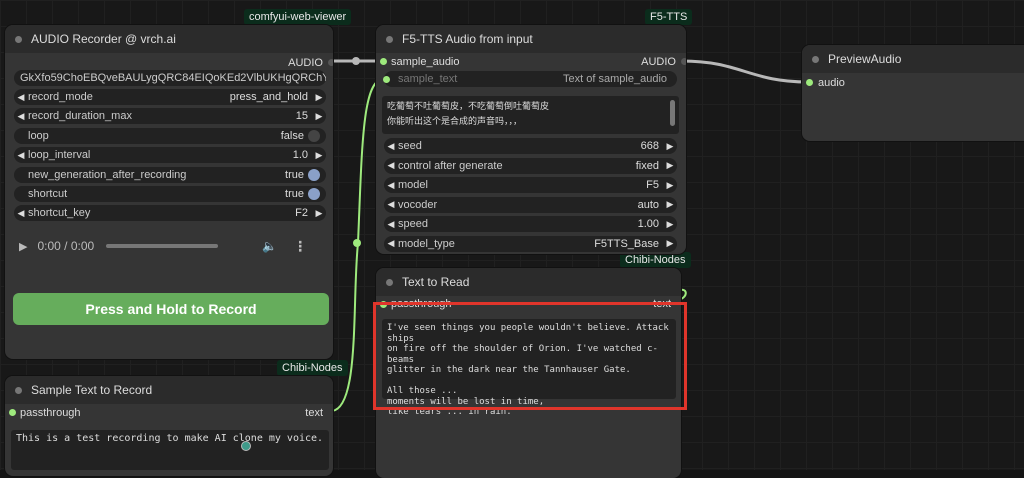  Describe the element at coordinates (301, 116) in the screenshot. I see `widget-value: 15` at that location.